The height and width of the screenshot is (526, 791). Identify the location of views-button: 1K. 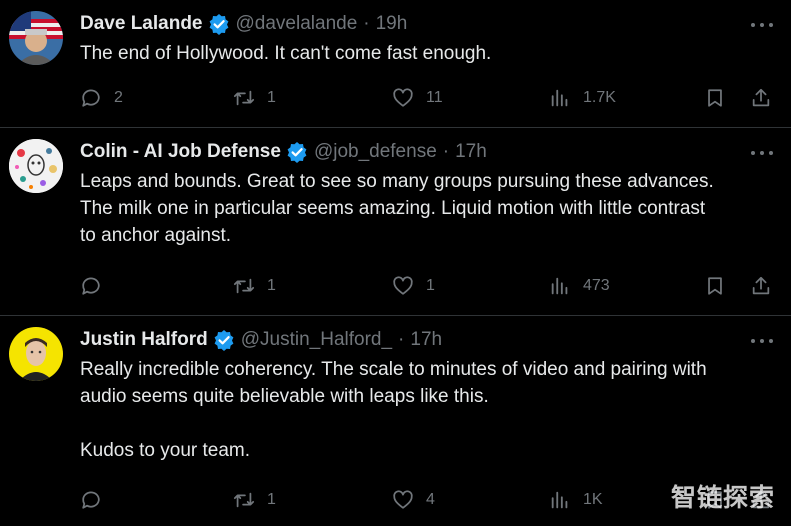
(576, 500).